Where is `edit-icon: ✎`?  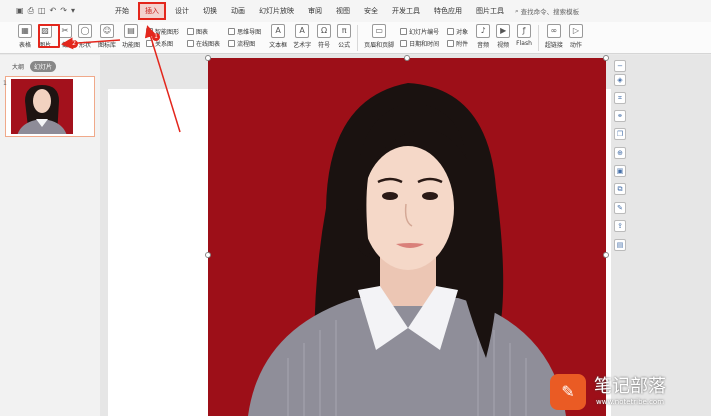
edit-icon: ✎ is located at coordinates (620, 208).